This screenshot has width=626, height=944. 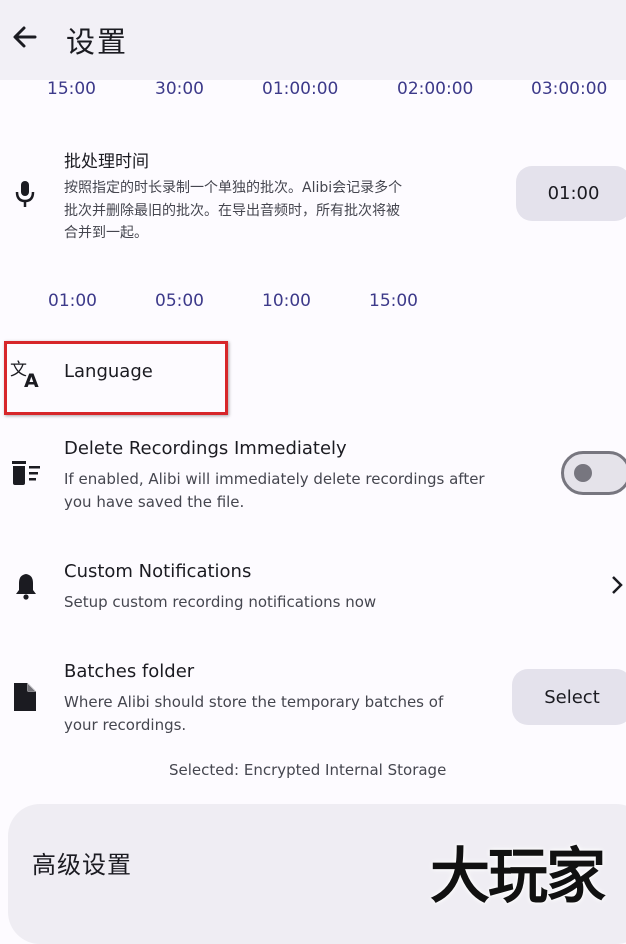 What do you see at coordinates (220, 602) in the screenshot?
I see `custom-notifications-description: Setup custom recording notifications now` at bounding box center [220, 602].